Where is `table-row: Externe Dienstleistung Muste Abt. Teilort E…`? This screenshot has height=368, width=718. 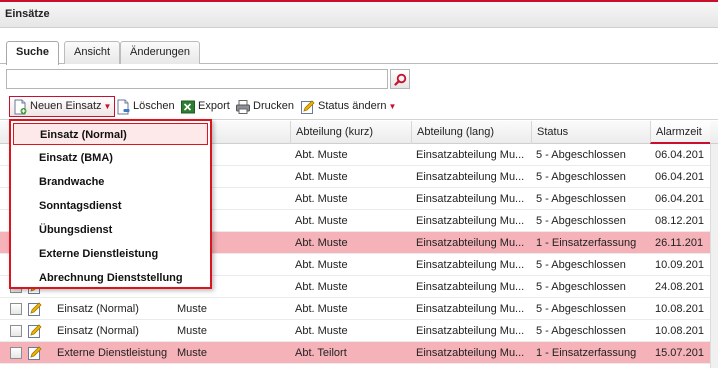
table-row: Externe Dienstleistung Muste Abt. Teilort E… is located at coordinates (359, 353).